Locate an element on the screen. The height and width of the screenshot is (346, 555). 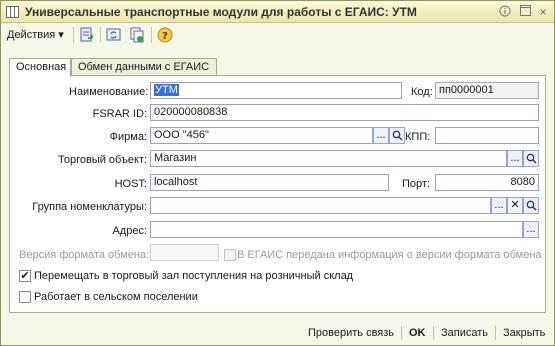
trade-object-label: Торговый объект: is located at coordinates (102, 160).